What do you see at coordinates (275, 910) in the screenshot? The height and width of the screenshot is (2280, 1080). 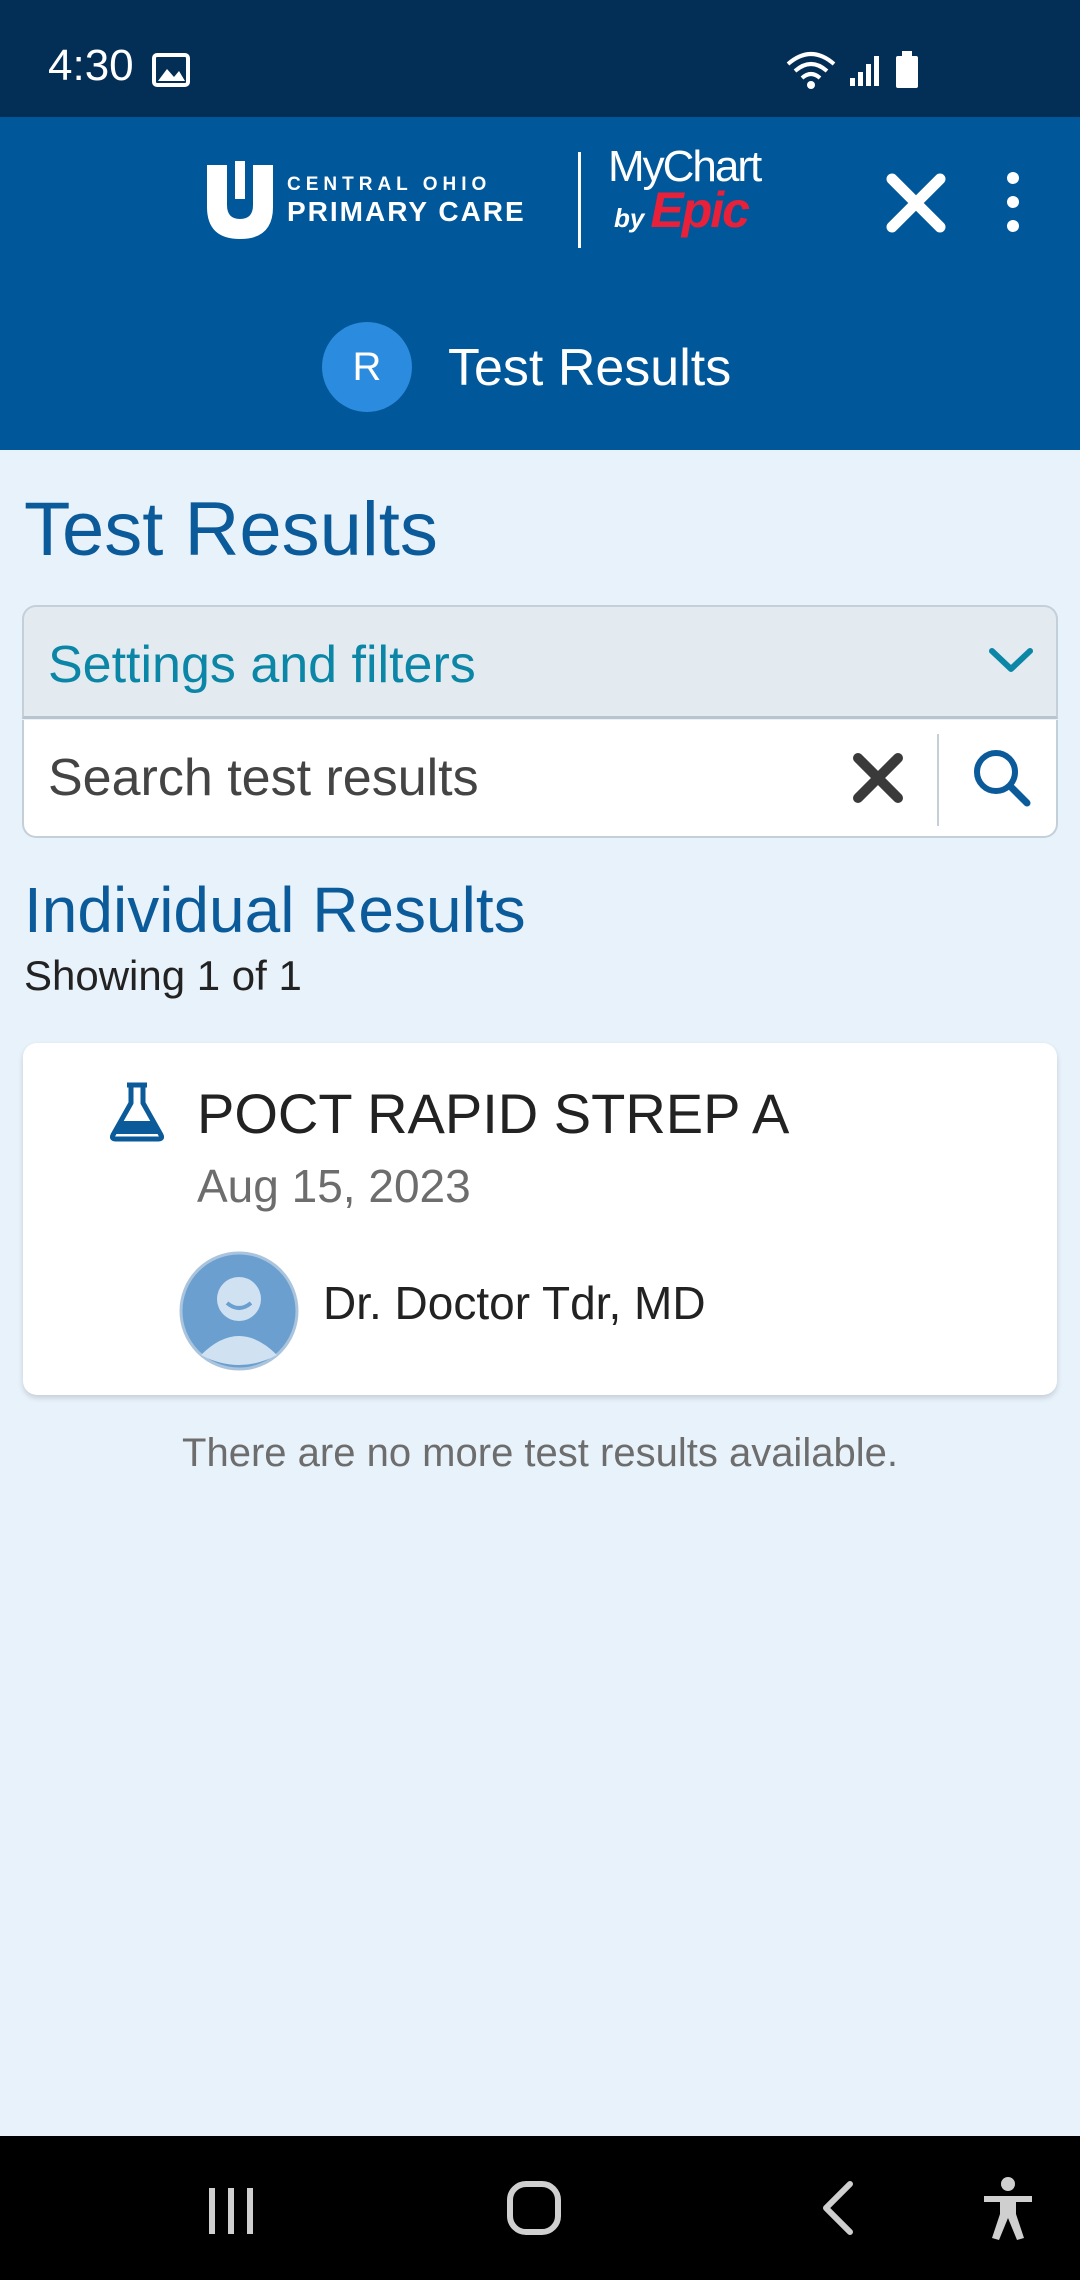 I see `section-title: Individual Results` at bounding box center [275, 910].